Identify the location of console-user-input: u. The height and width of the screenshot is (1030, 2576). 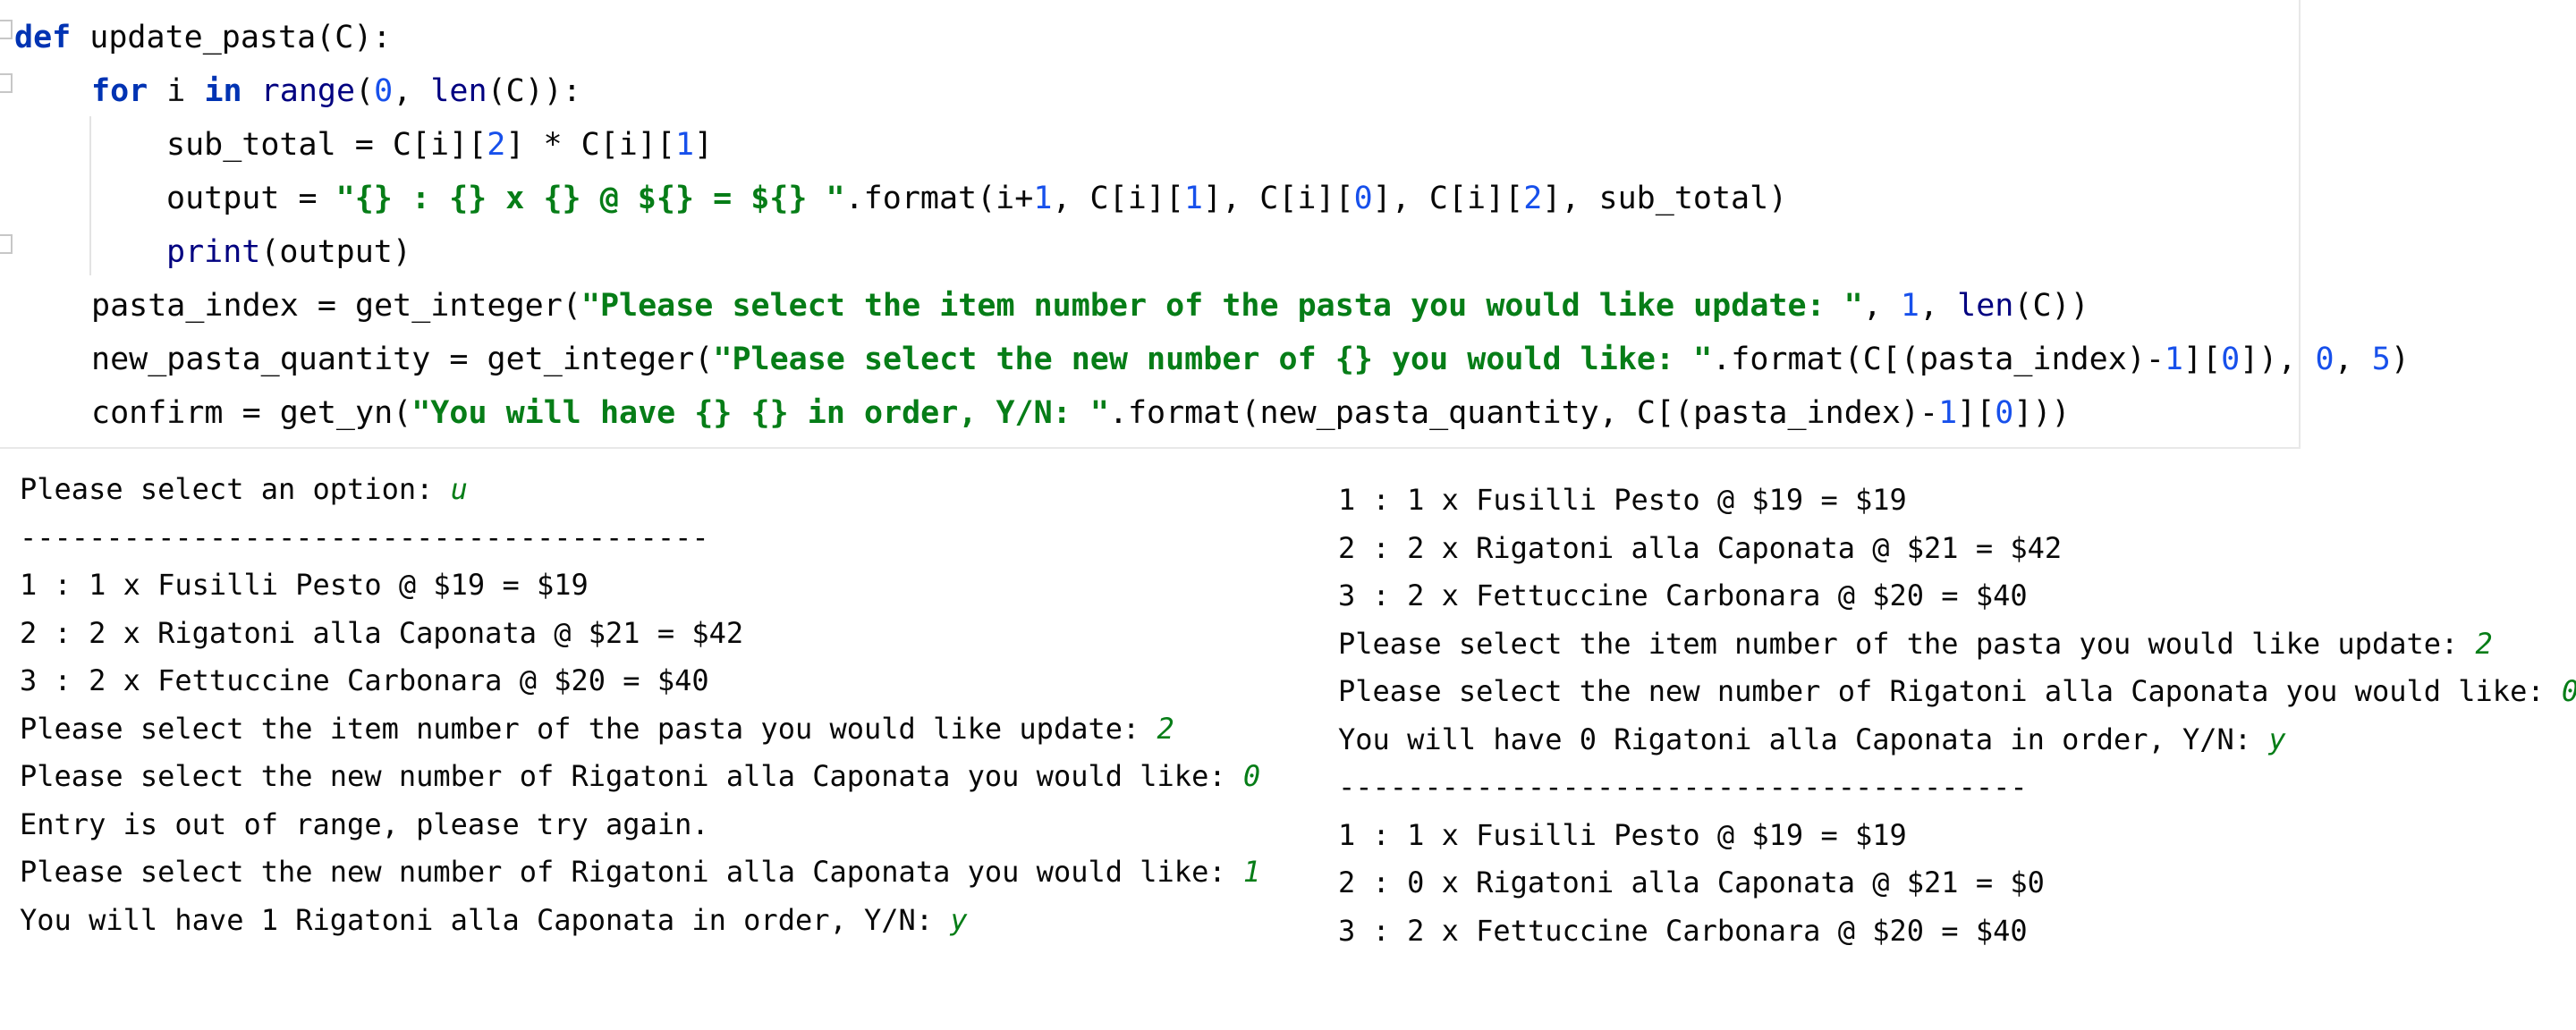
(459, 489).